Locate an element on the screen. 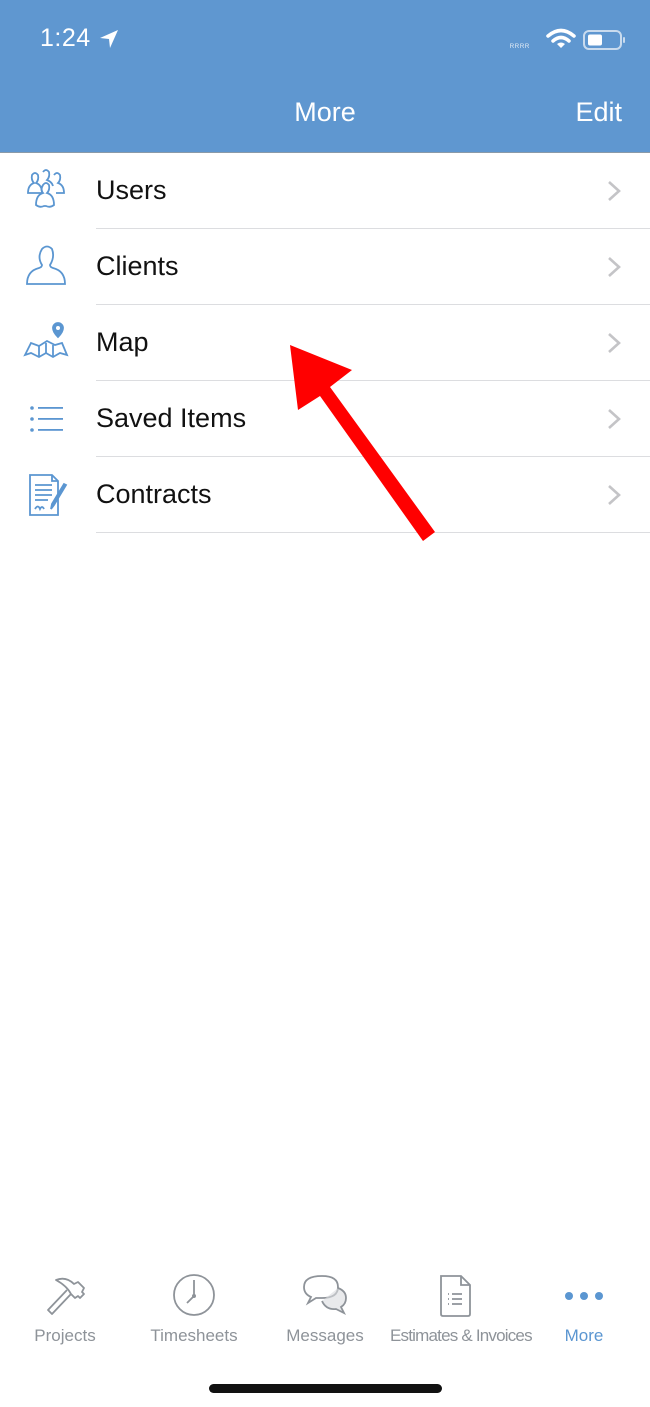 The image size is (650, 1407). battery-icon is located at coordinates (604, 40).